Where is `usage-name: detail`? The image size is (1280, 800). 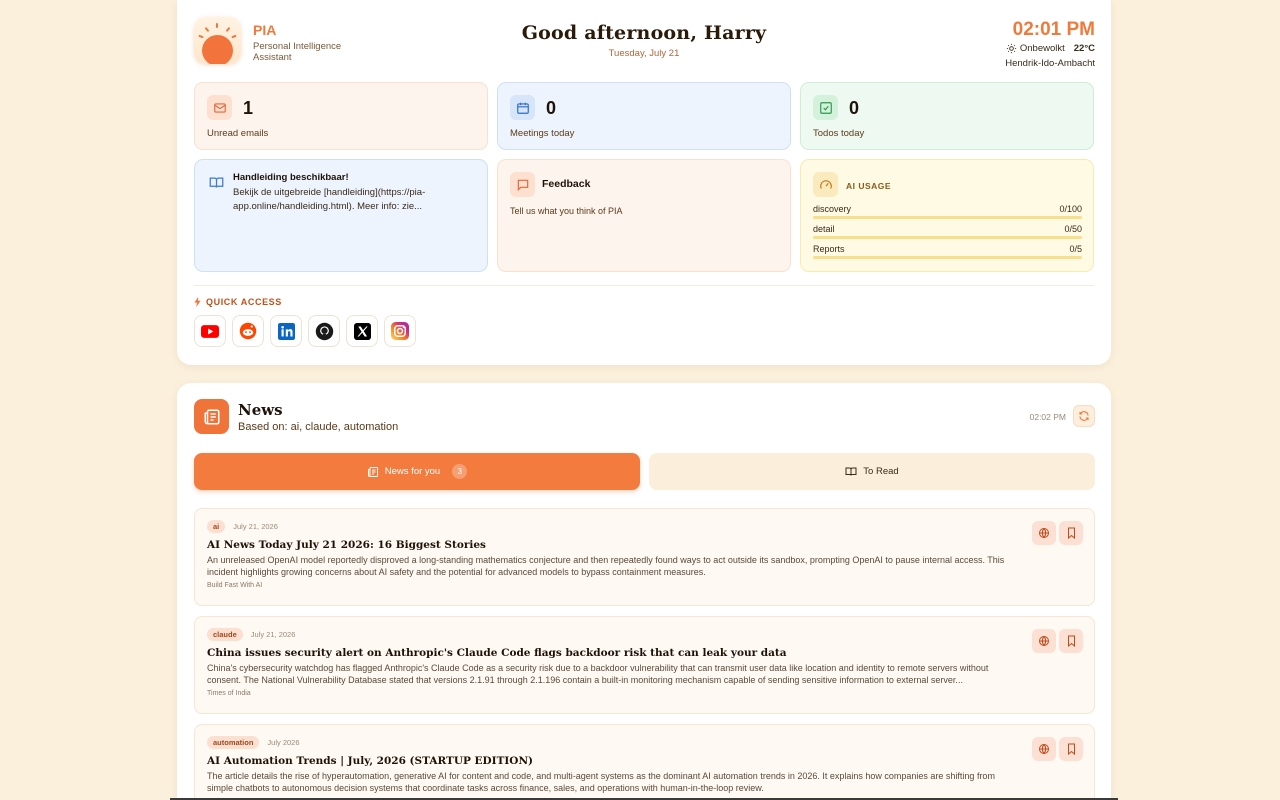
usage-name: detail is located at coordinates (824, 229).